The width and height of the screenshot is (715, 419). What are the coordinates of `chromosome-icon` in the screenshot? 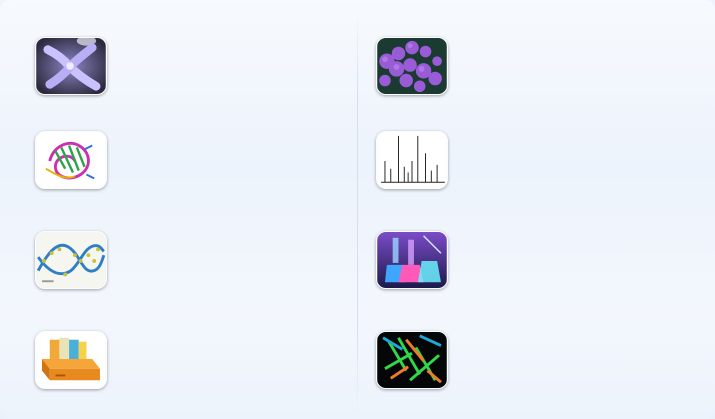 It's located at (71, 66).